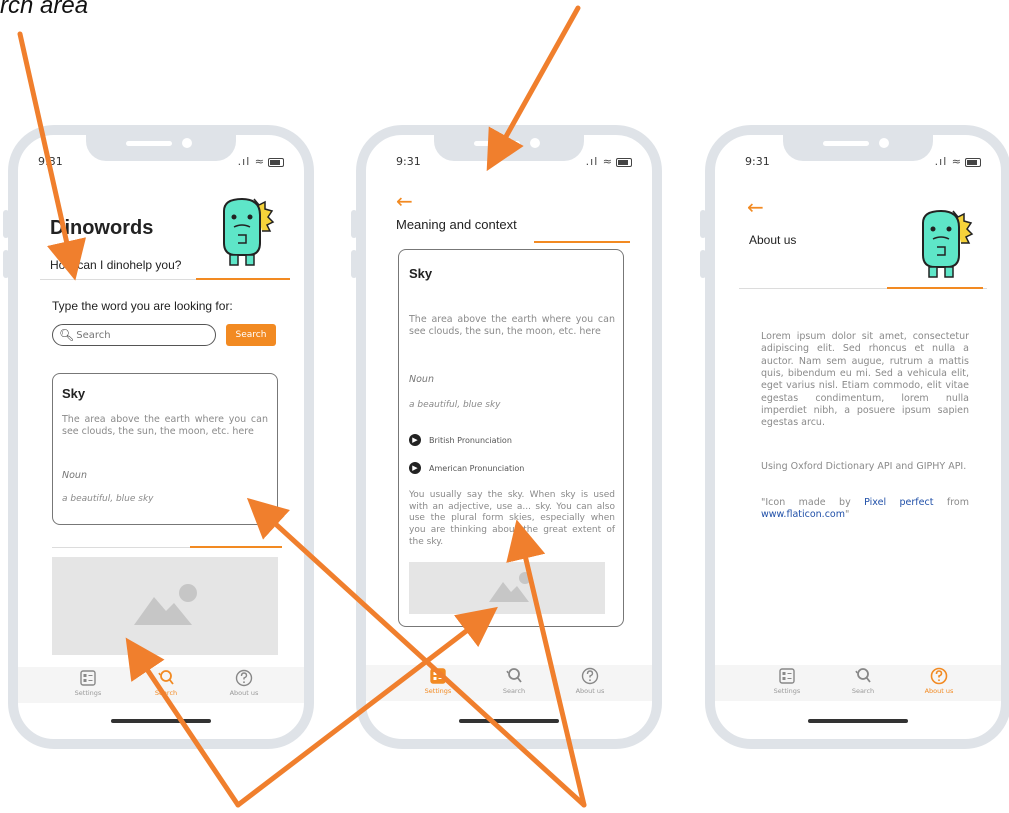  I want to click on search-icon: 🔍︎, so click(67, 335).